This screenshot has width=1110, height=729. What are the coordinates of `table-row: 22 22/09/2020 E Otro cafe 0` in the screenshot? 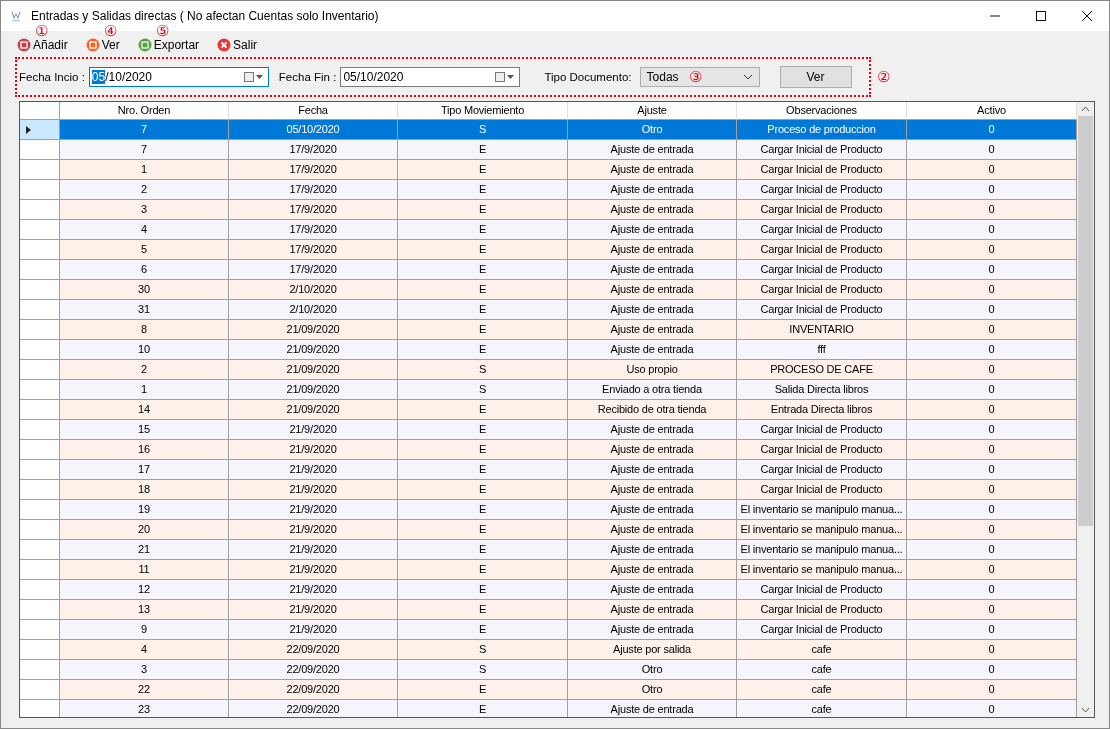 It's located at (548, 690).